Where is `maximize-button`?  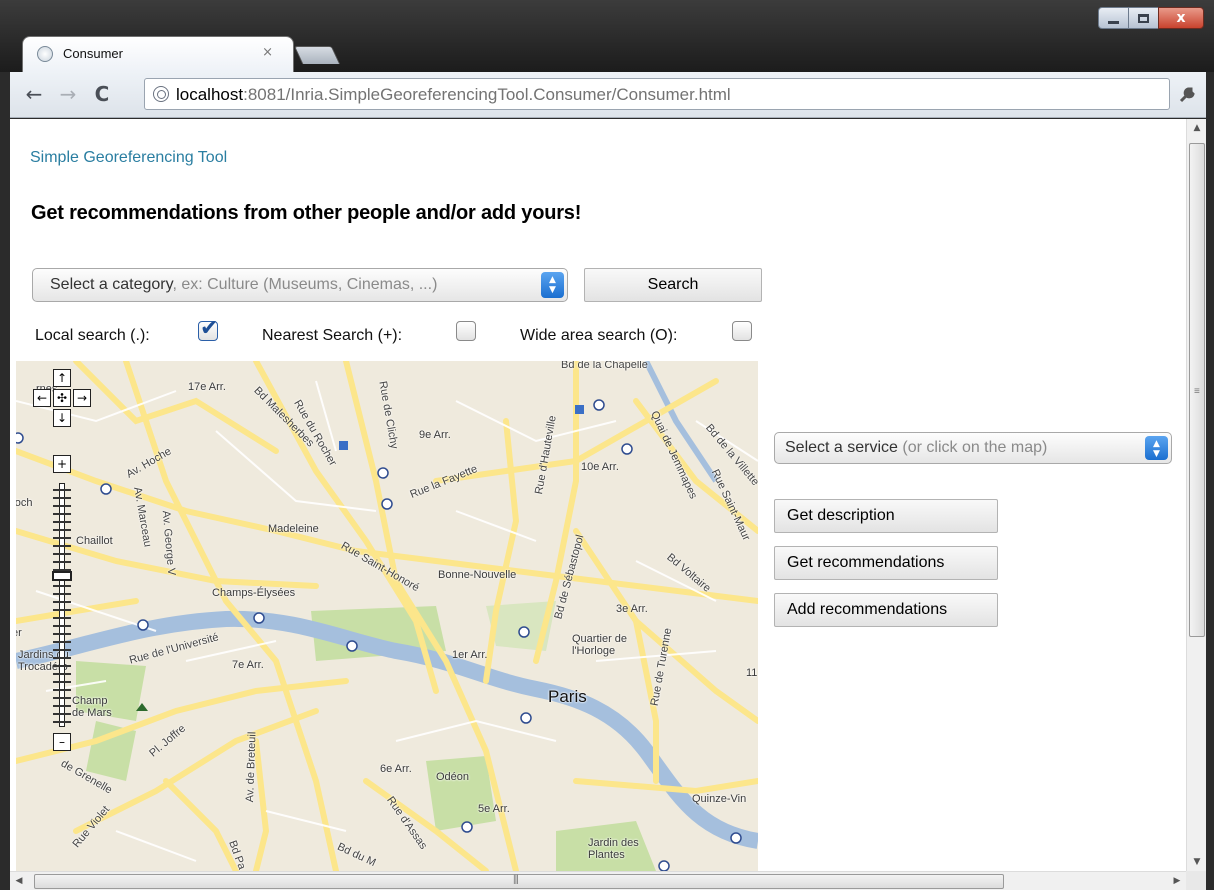 maximize-button is located at coordinates (1143, 18).